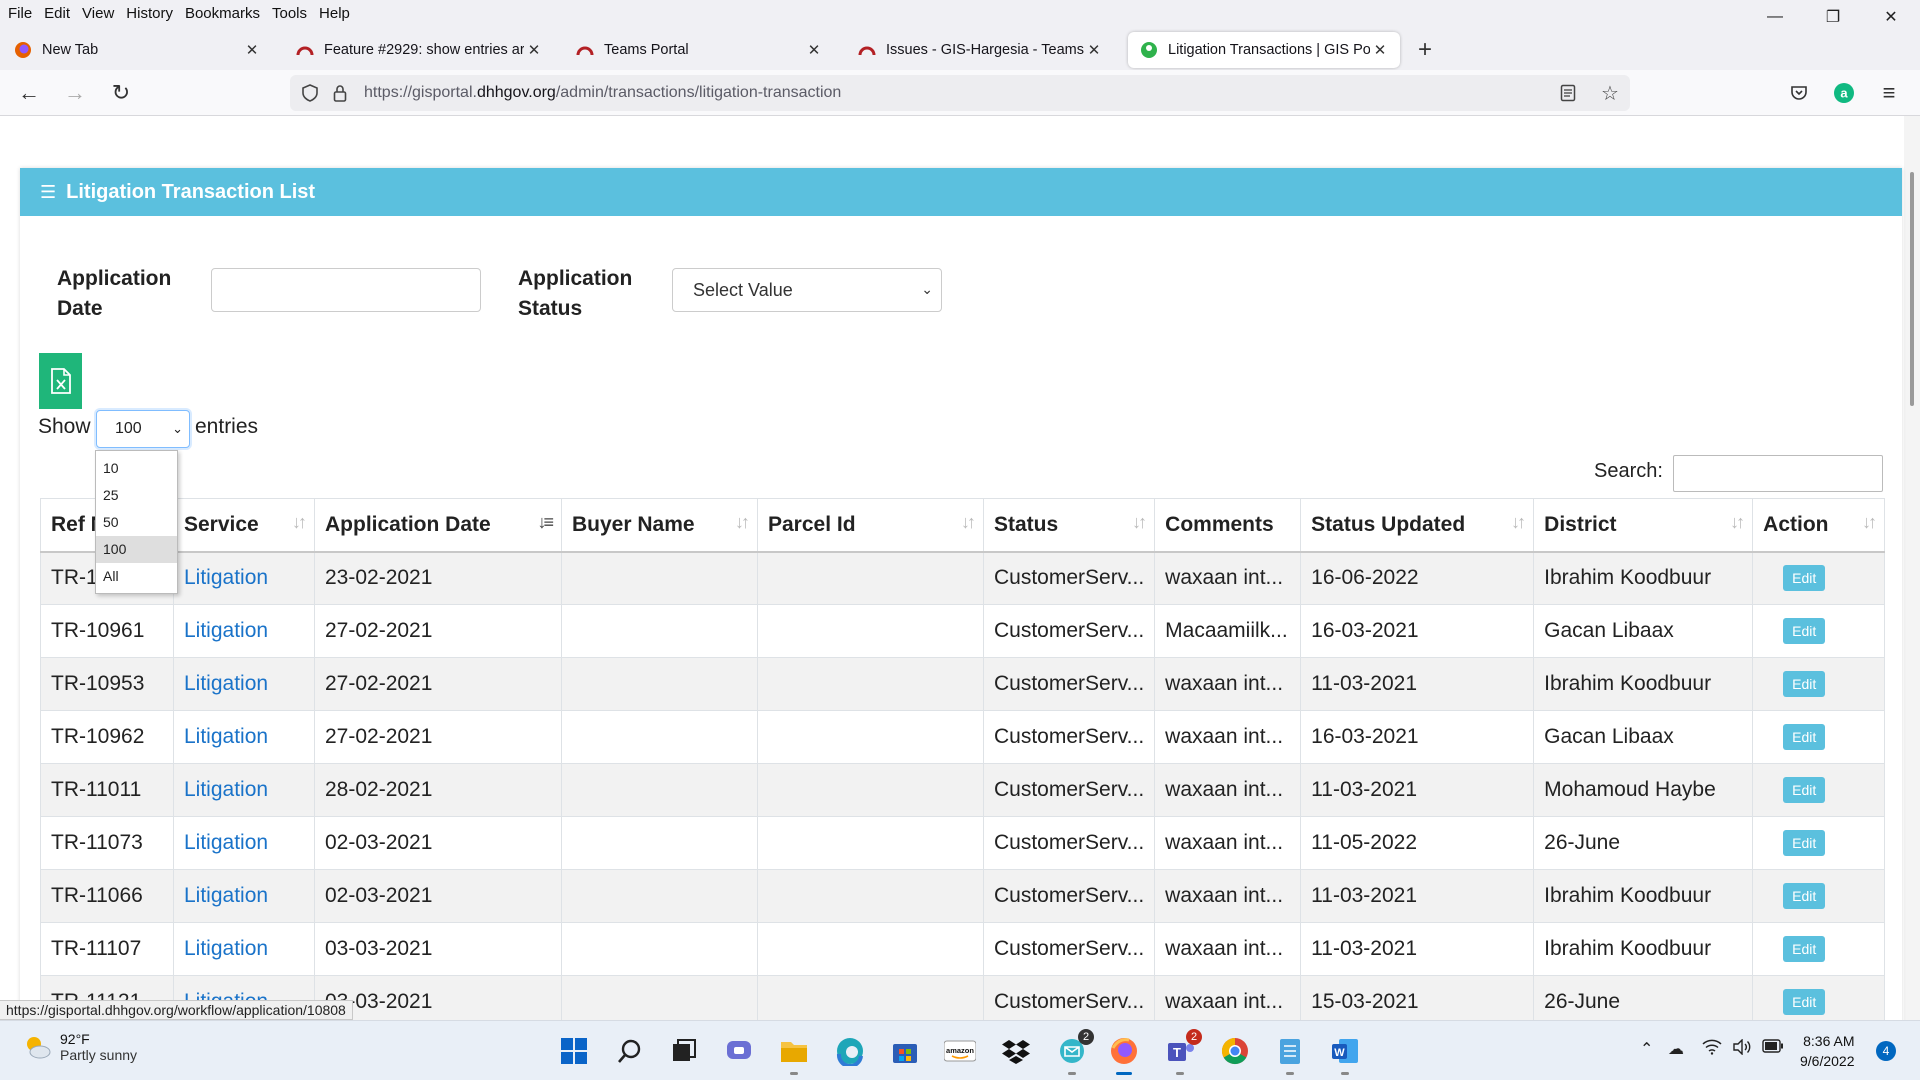 Image resolution: width=1920 pixels, height=1080 pixels. I want to click on search-input, so click(1778, 473).